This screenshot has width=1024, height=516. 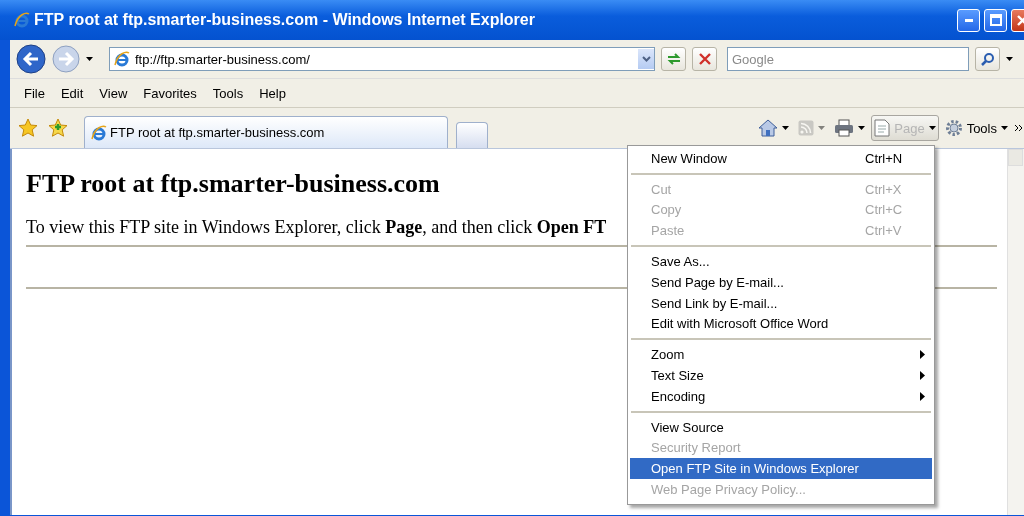 What do you see at coordinates (316, 227) in the screenshot?
I see `instruction-text: To view this FTP site in Windows Explorer, click Page, and then click Open FT` at bounding box center [316, 227].